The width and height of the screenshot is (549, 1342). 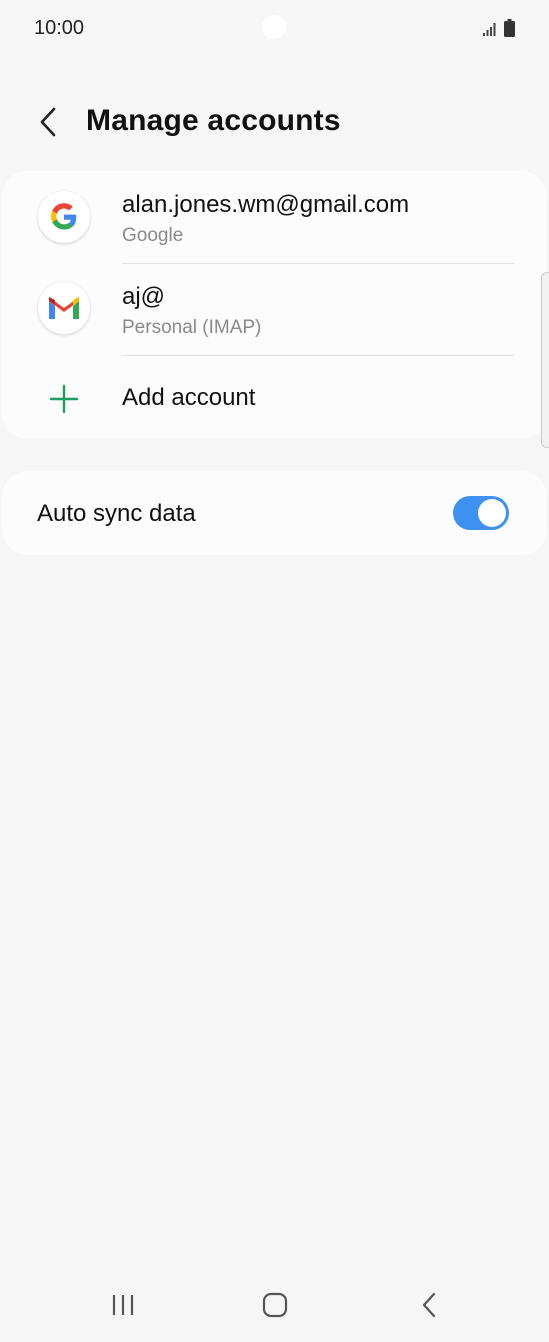 What do you see at coordinates (64, 308) in the screenshot?
I see `gmail-icon` at bounding box center [64, 308].